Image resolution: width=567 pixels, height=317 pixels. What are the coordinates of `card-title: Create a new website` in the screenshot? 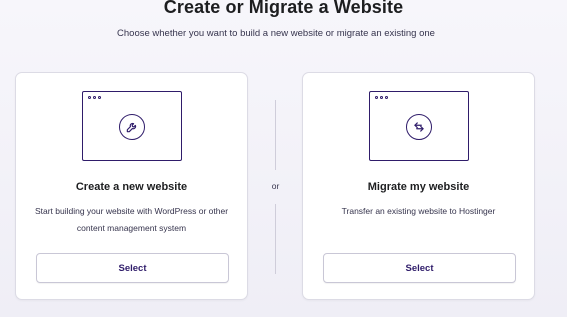 It's located at (131, 187).